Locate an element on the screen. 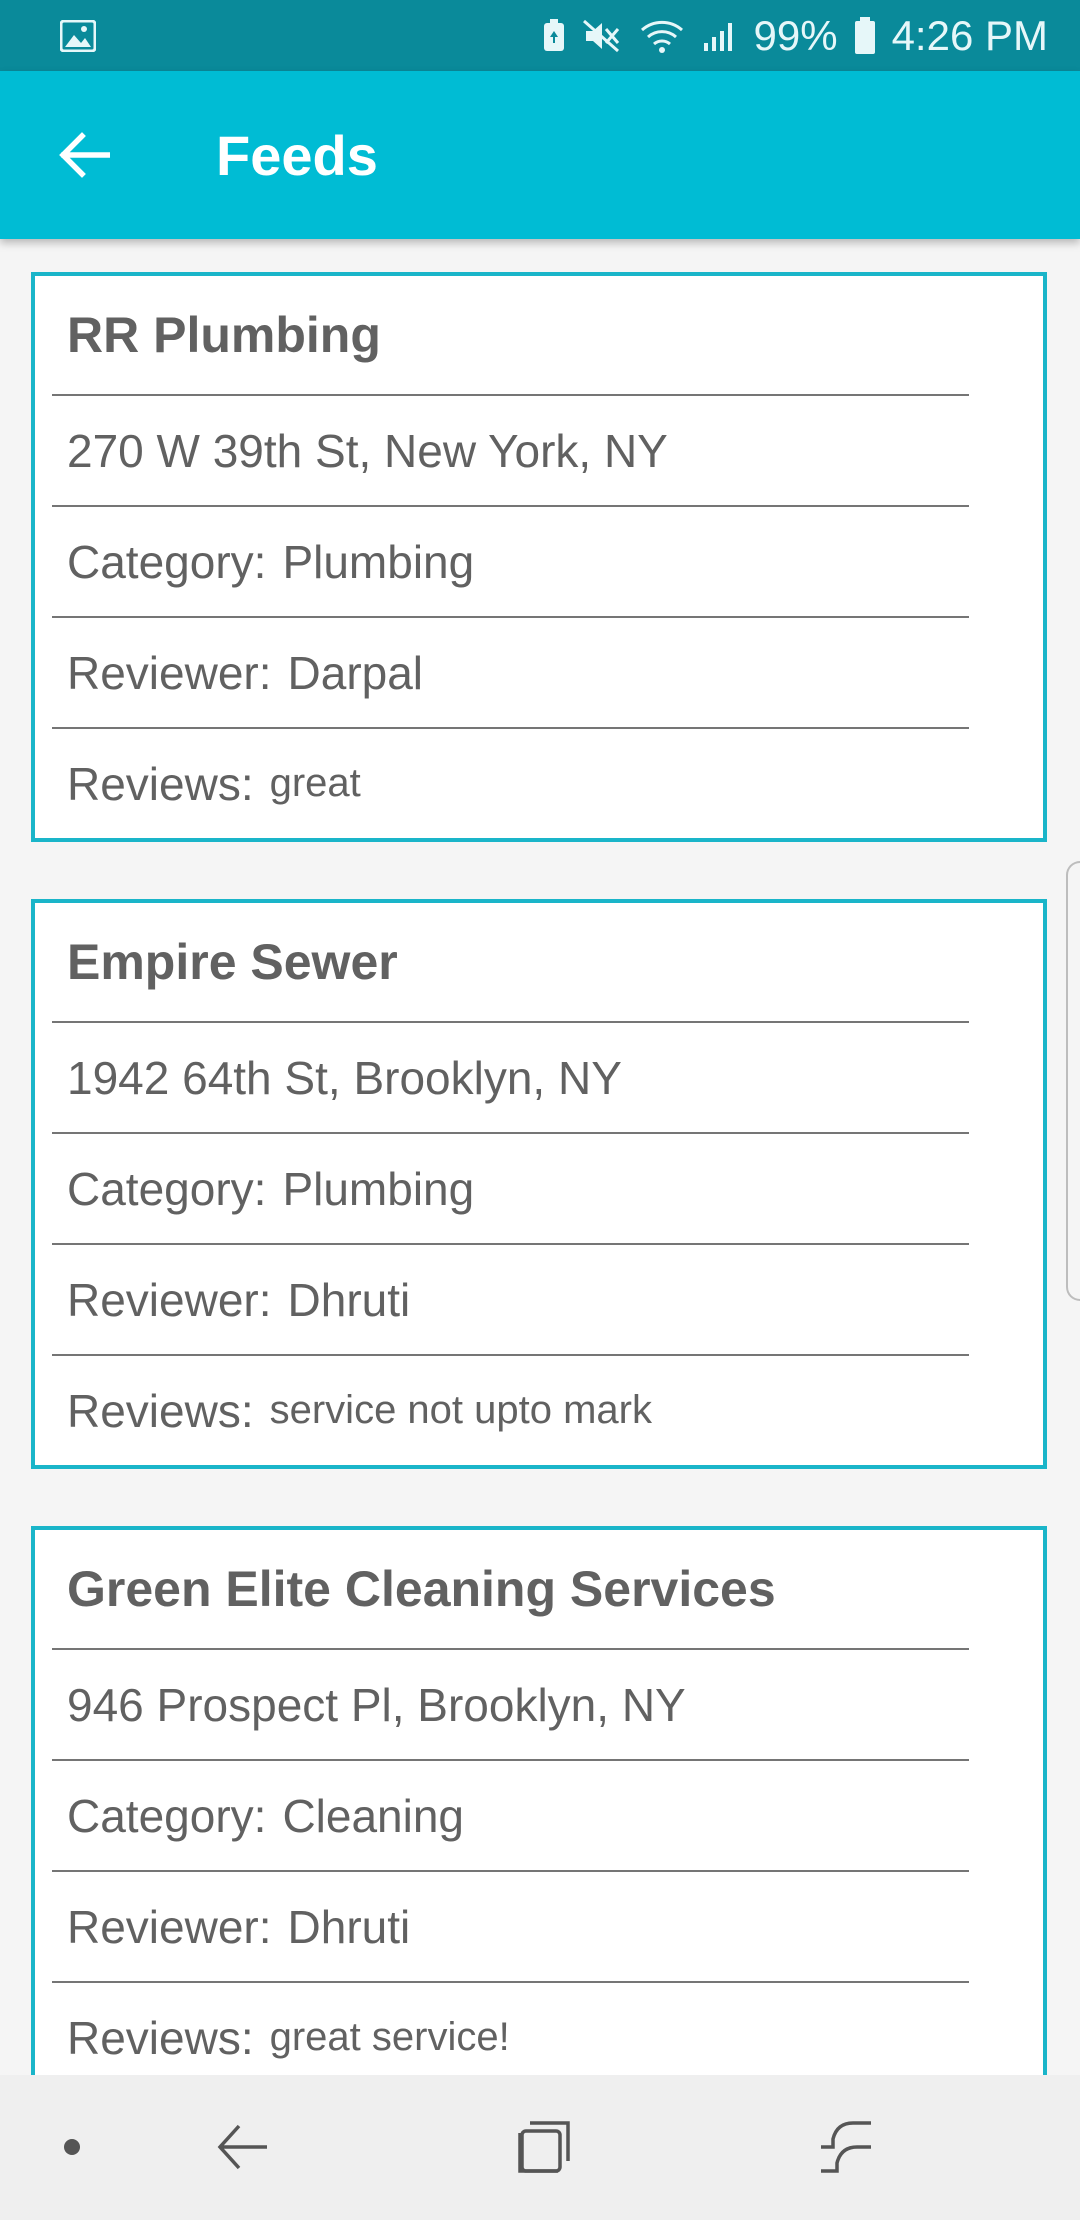  arrow-back-icon is located at coordinates (84, 155).